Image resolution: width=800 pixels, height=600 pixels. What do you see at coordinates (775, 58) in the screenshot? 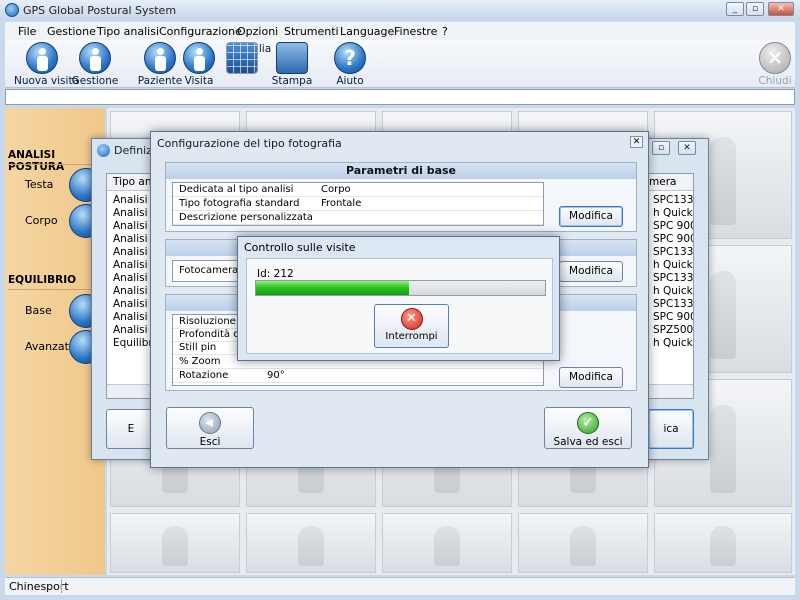
I see `close-icon: ✕` at bounding box center [775, 58].